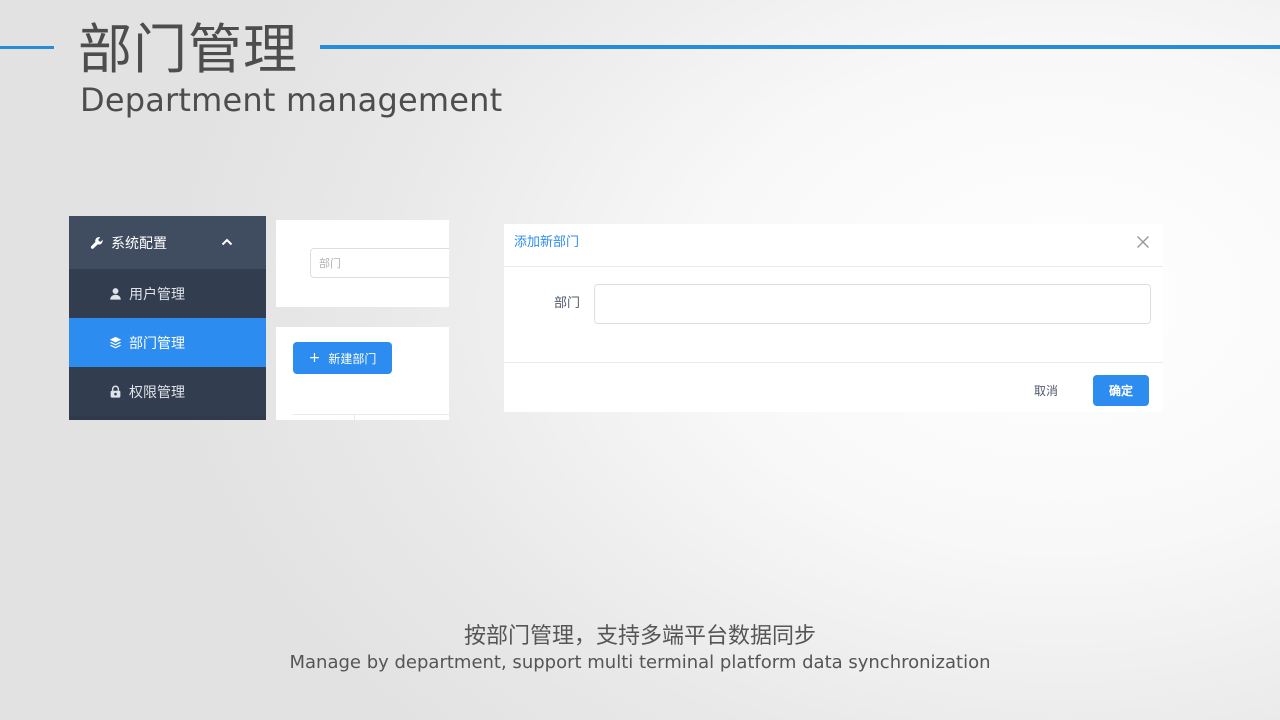 This screenshot has height=720, width=1280. Describe the element at coordinates (227, 242) in the screenshot. I see `chevron-up-icon` at that location.